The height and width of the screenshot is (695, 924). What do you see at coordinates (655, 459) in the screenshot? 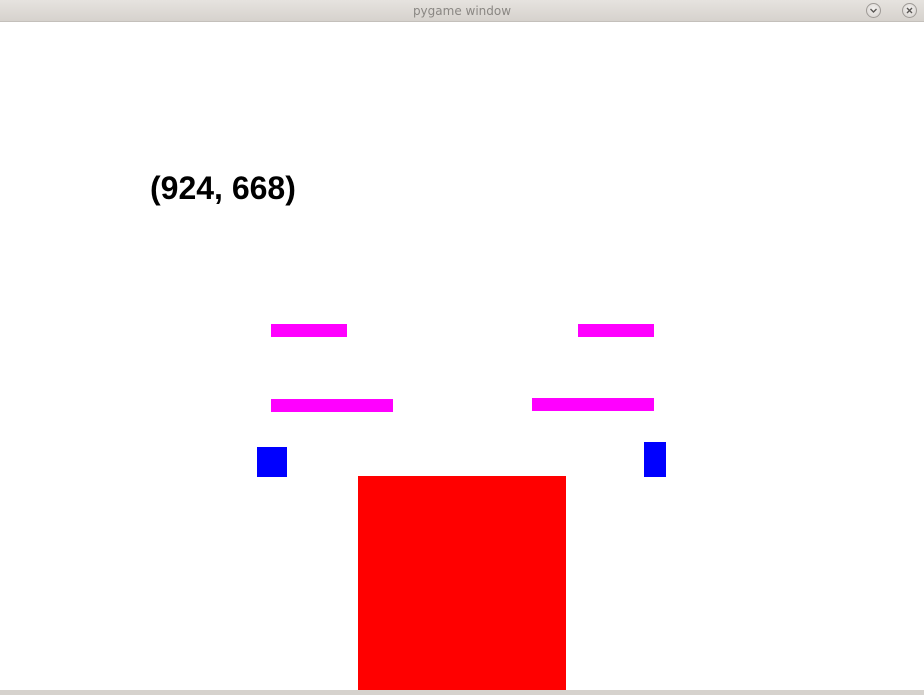
I see `blue-block-right` at bounding box center [655, 459].